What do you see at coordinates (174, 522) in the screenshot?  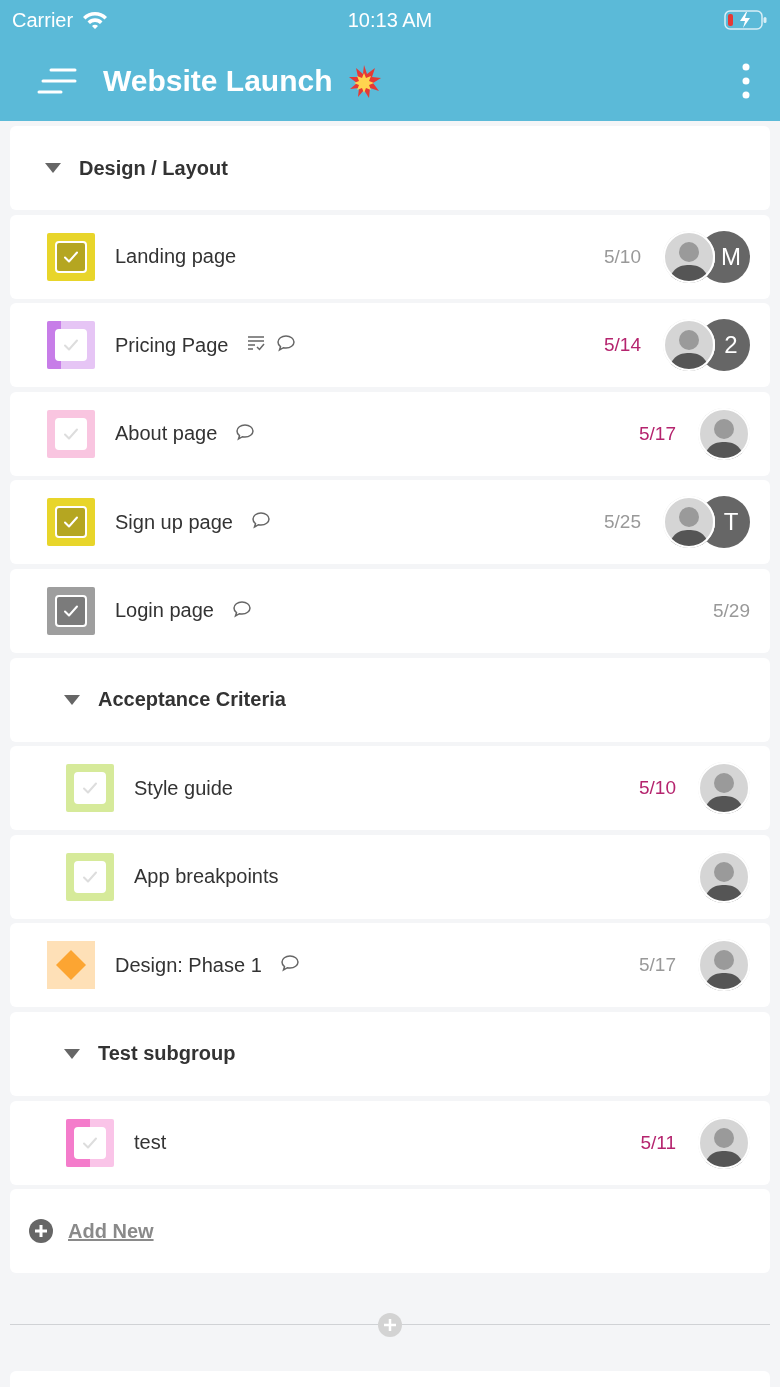 I see `task-title: Sign up page` at bounding box center [174, 522].